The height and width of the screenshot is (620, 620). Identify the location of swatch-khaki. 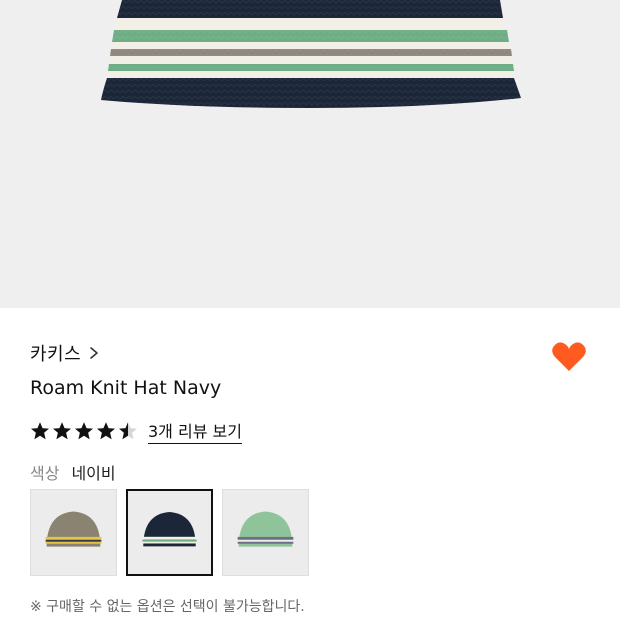
(73, 532).